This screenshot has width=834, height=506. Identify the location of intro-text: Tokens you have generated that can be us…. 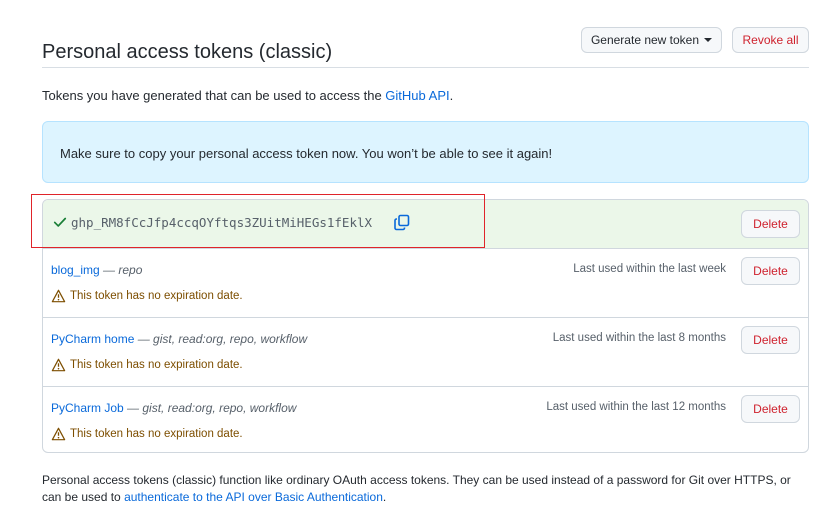
(247, 95).